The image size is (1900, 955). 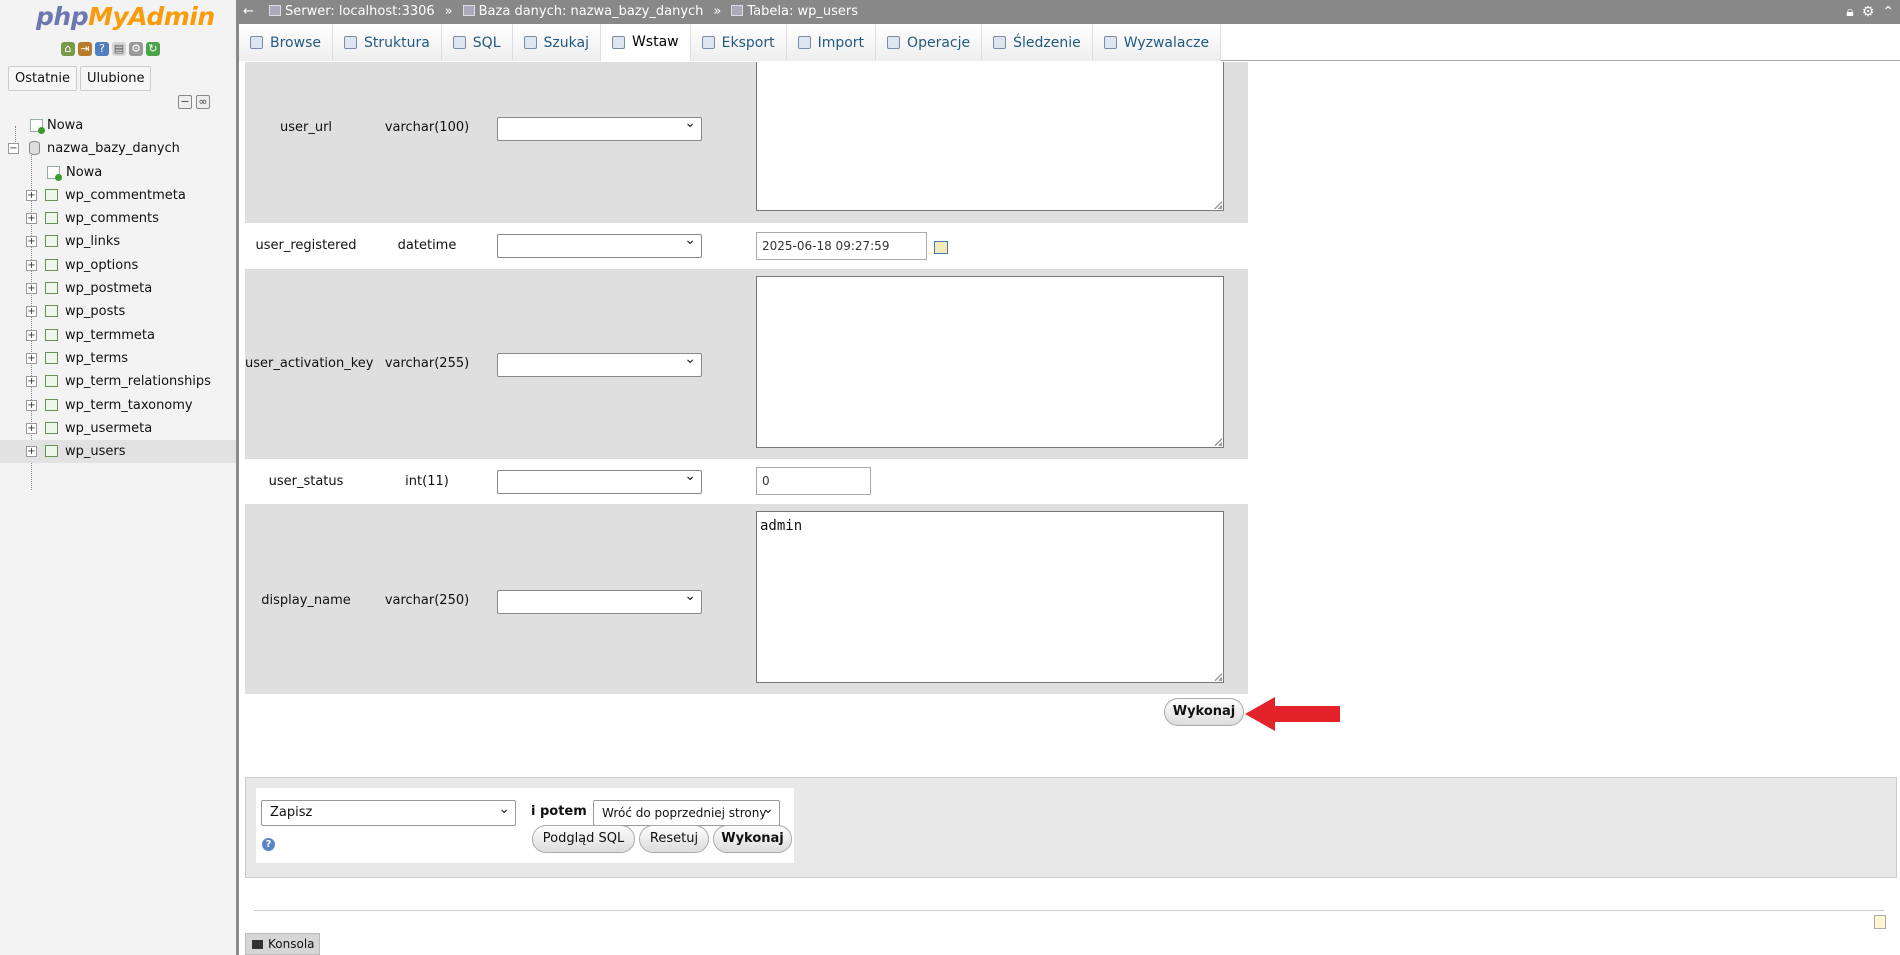 I want to click on logo-text-myadmin: MyAdmin, so click(x=151, y=16).